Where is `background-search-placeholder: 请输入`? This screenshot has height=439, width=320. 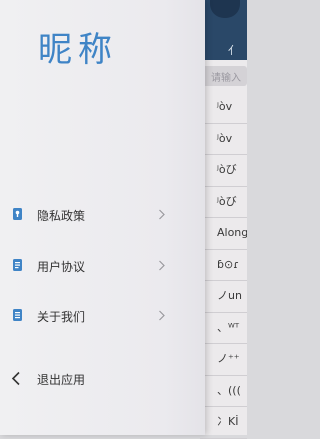 background-search-placeholder: 请输入 is located at coordinates (226, 78).